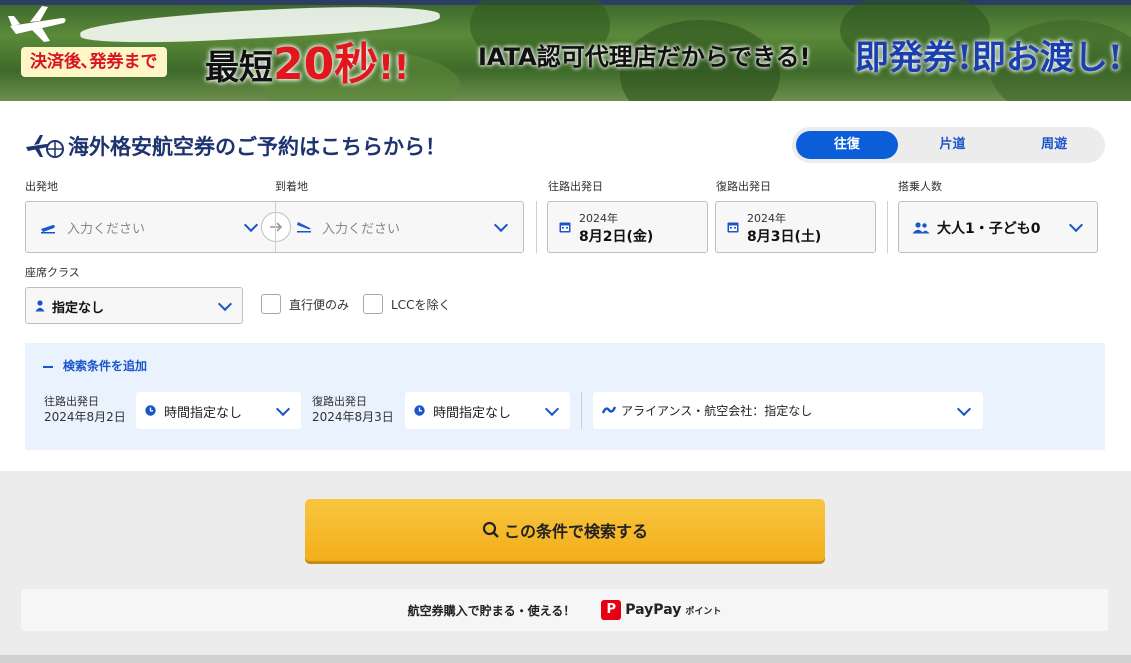 Image resolution: width=1131 pixels, height=663 pixels. I want to click on passengers-label: 搭乗人数, so click(920, 186).